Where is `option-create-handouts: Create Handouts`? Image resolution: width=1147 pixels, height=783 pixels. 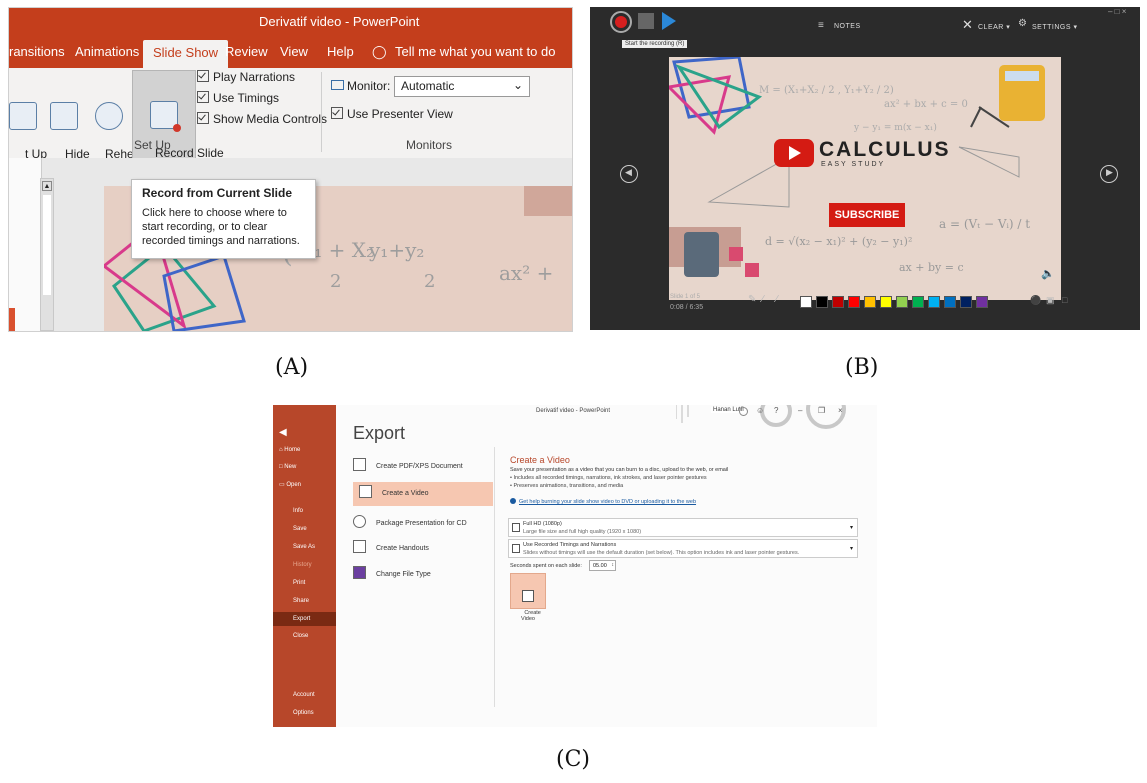
option-create-handouts: Create Handouts is located at coordinates (391, 550).